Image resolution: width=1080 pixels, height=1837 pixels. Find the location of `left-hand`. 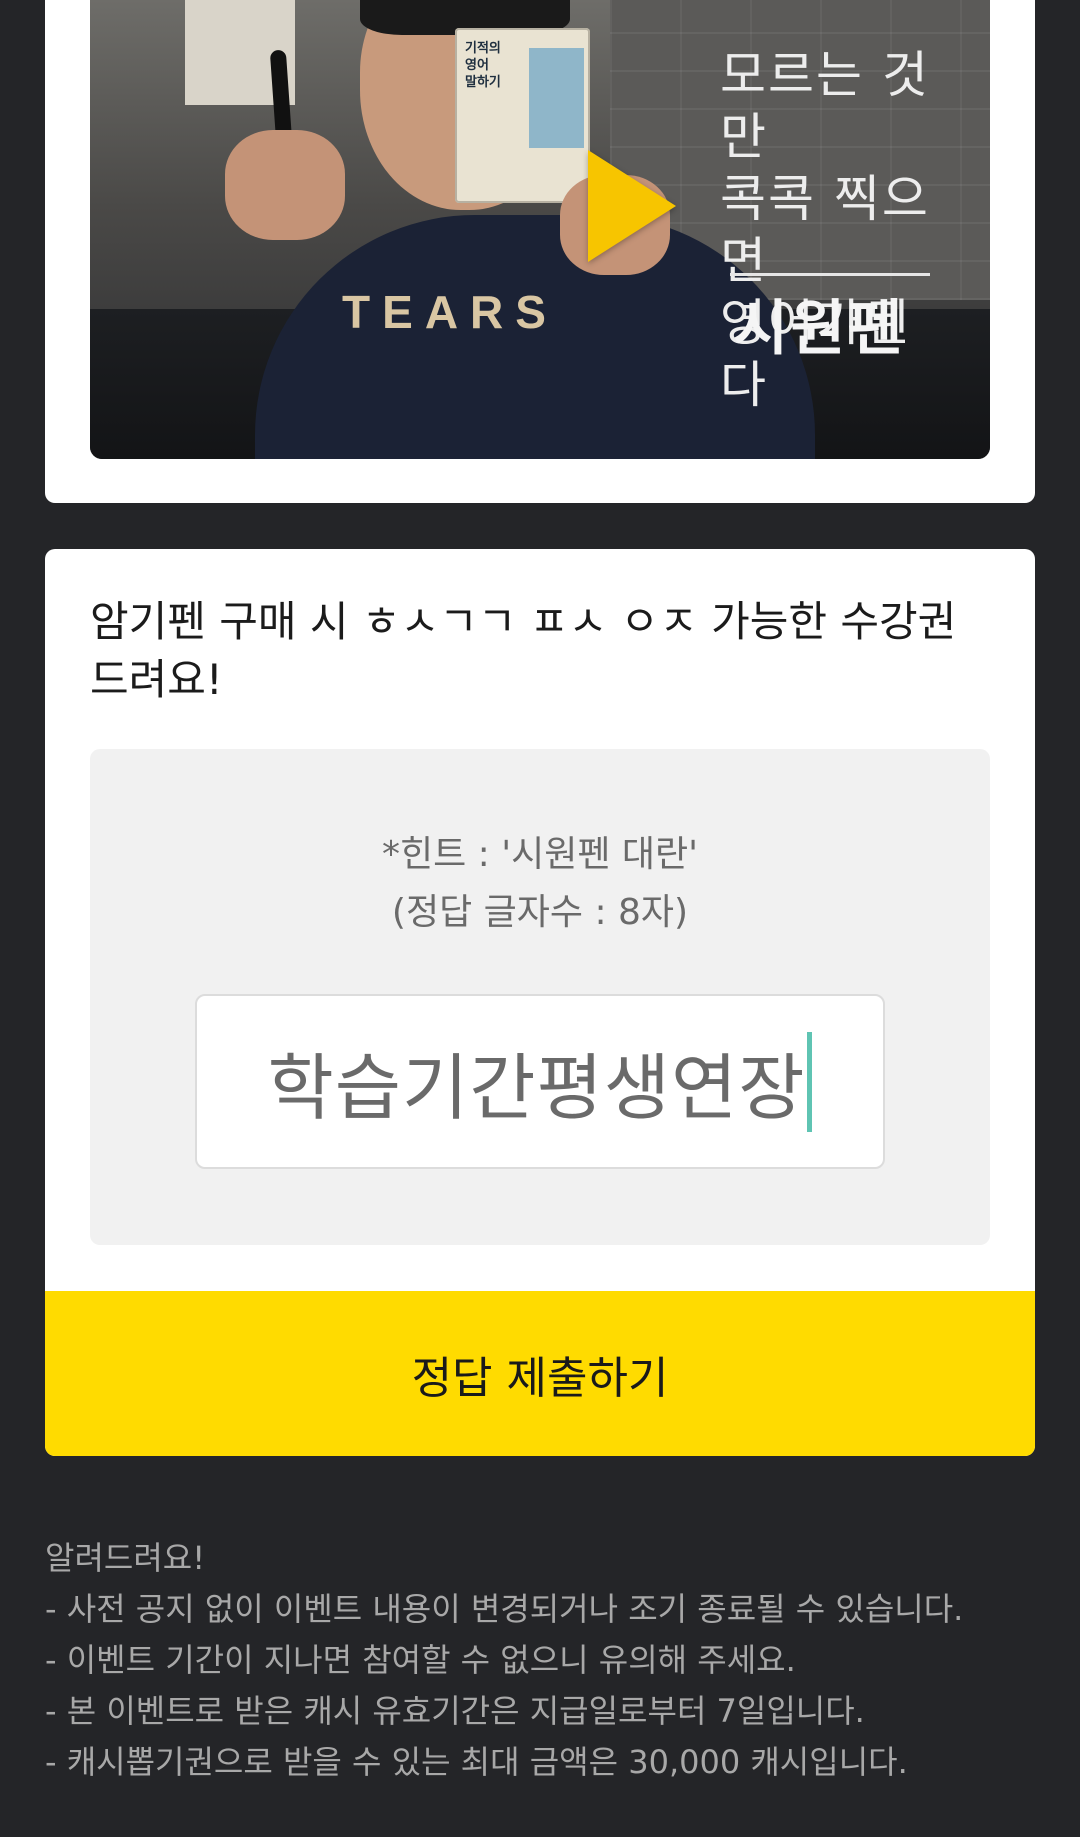

left-hand is located at coordinates (285, 185).